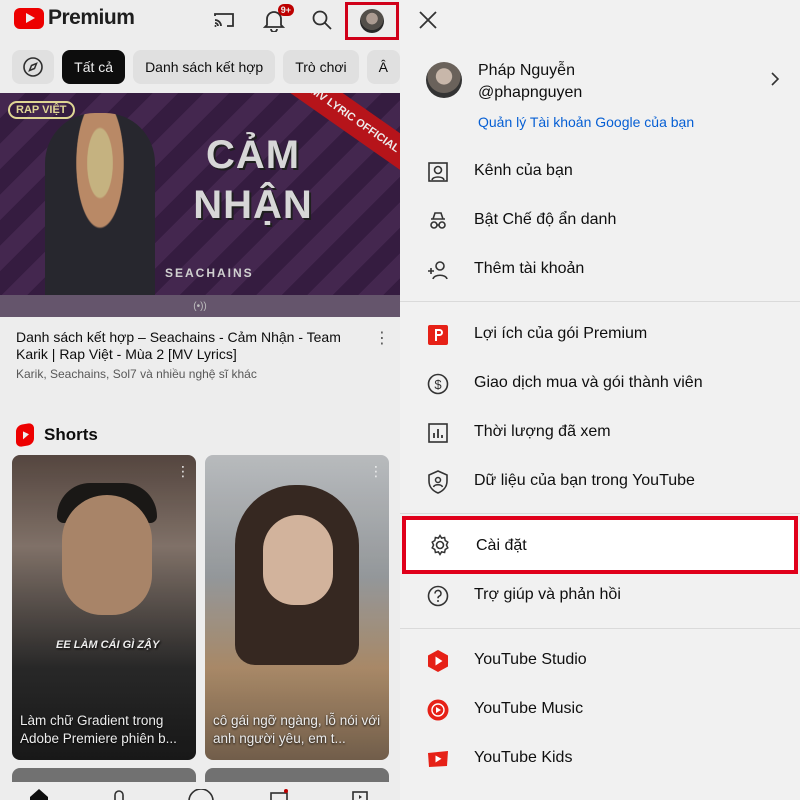 The height and width of the screenshot is (800, 800). Describe the element at coordinates (39, 794) in the screenshot. I see `home-icon` at that location.